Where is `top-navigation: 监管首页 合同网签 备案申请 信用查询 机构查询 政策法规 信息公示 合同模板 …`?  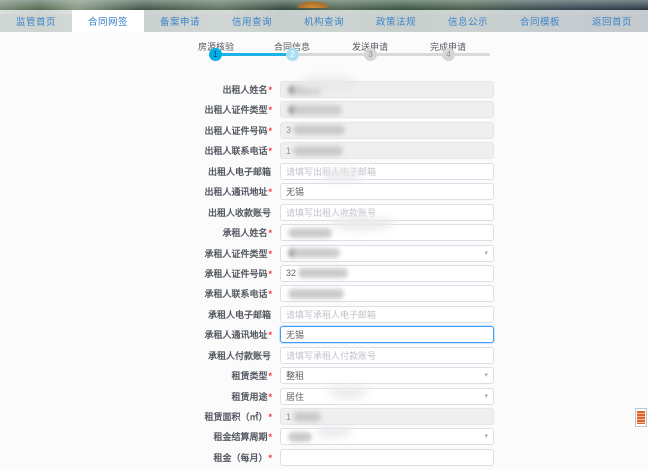
top-navigation: 监管首页 合同网签 备案申请 信用查询 机构查询 政策法规 信息公示 合同模板 … is located at coordinates (324, 21).